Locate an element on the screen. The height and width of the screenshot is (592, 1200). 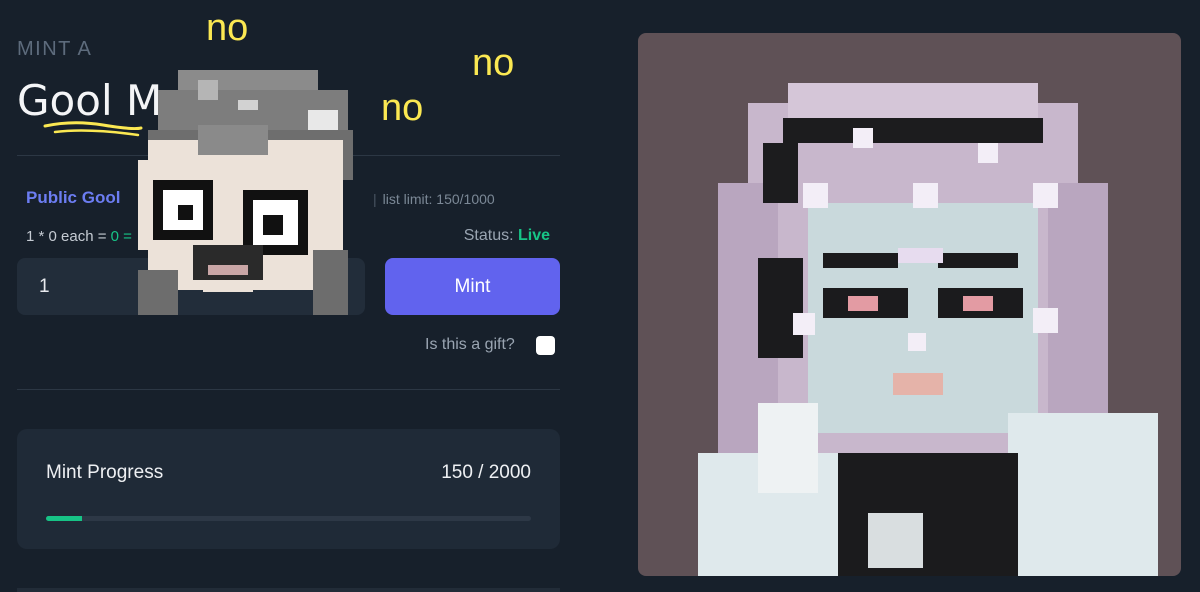
status-label: Status: is located at coordinates (490, 235).